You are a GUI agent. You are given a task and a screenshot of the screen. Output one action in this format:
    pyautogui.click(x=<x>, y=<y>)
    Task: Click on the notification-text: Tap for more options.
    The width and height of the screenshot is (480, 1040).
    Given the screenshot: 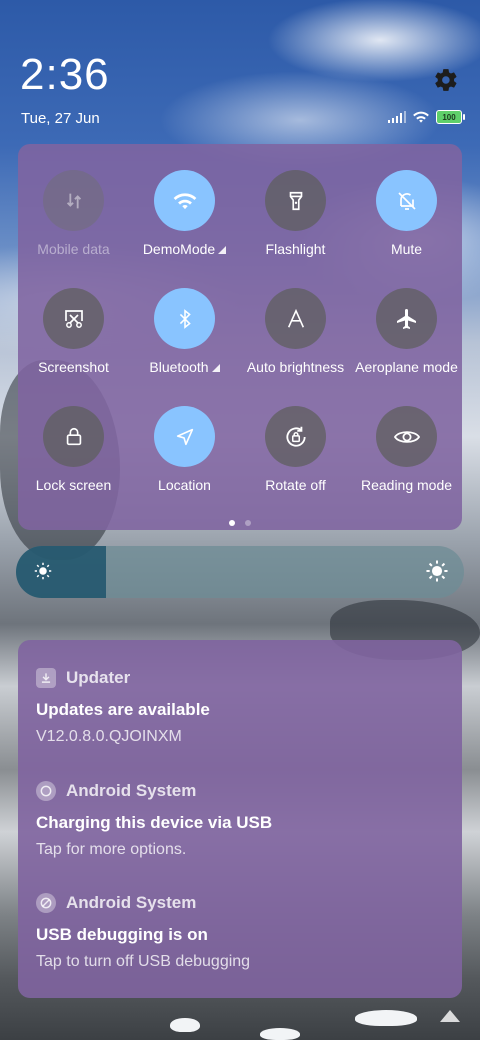 What is the action you would take?
    pyautogui.click(x=111, y=849)
    